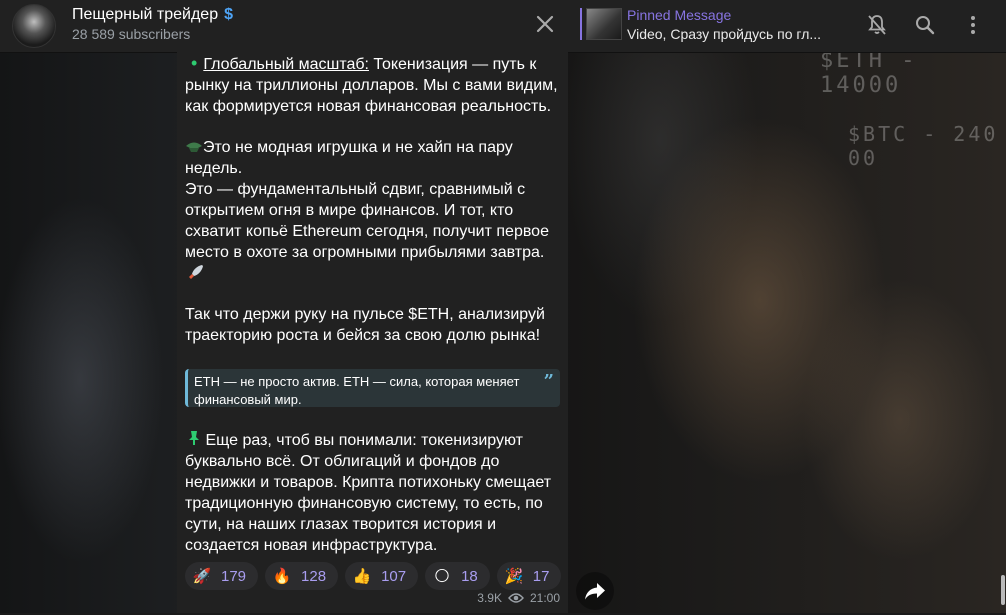  What do you see at coordinates (869, 73) in the screenshot?
I see `background-eth-text: $ETH - 14000` at bounding box center [869, 73].